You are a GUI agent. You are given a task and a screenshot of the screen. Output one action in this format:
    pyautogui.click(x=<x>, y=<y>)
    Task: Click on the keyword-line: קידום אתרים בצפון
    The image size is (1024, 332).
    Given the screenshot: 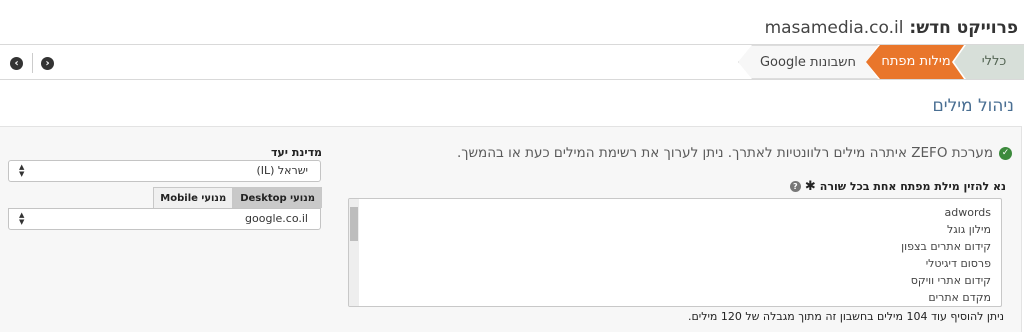 What is the action you would take?
    pyautogui.click(x=946, y=246)
    